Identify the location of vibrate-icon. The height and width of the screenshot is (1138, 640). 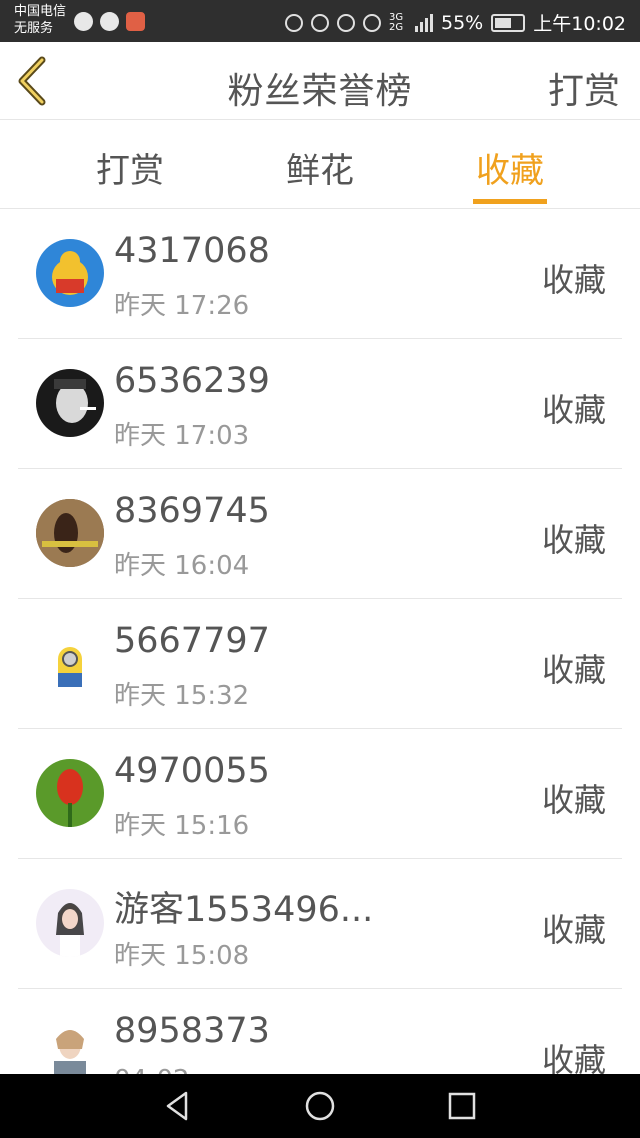
(320, 22).